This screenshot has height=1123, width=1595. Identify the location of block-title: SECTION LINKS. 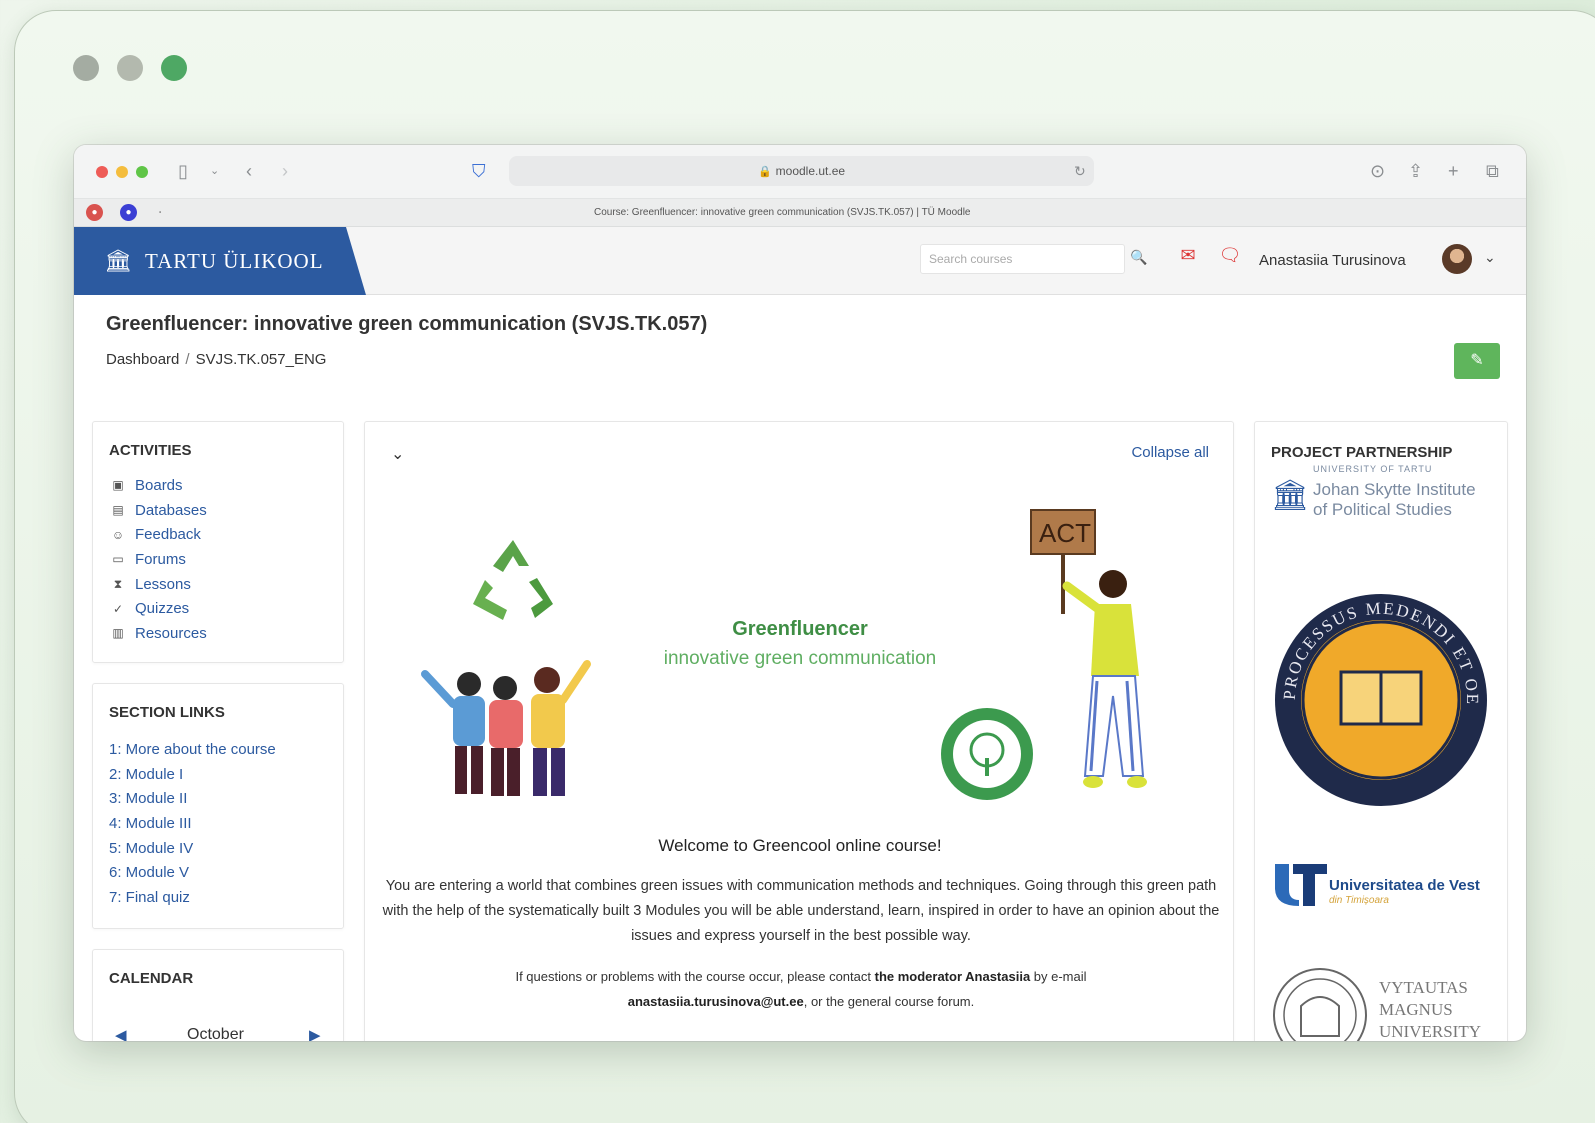
(167, 712).